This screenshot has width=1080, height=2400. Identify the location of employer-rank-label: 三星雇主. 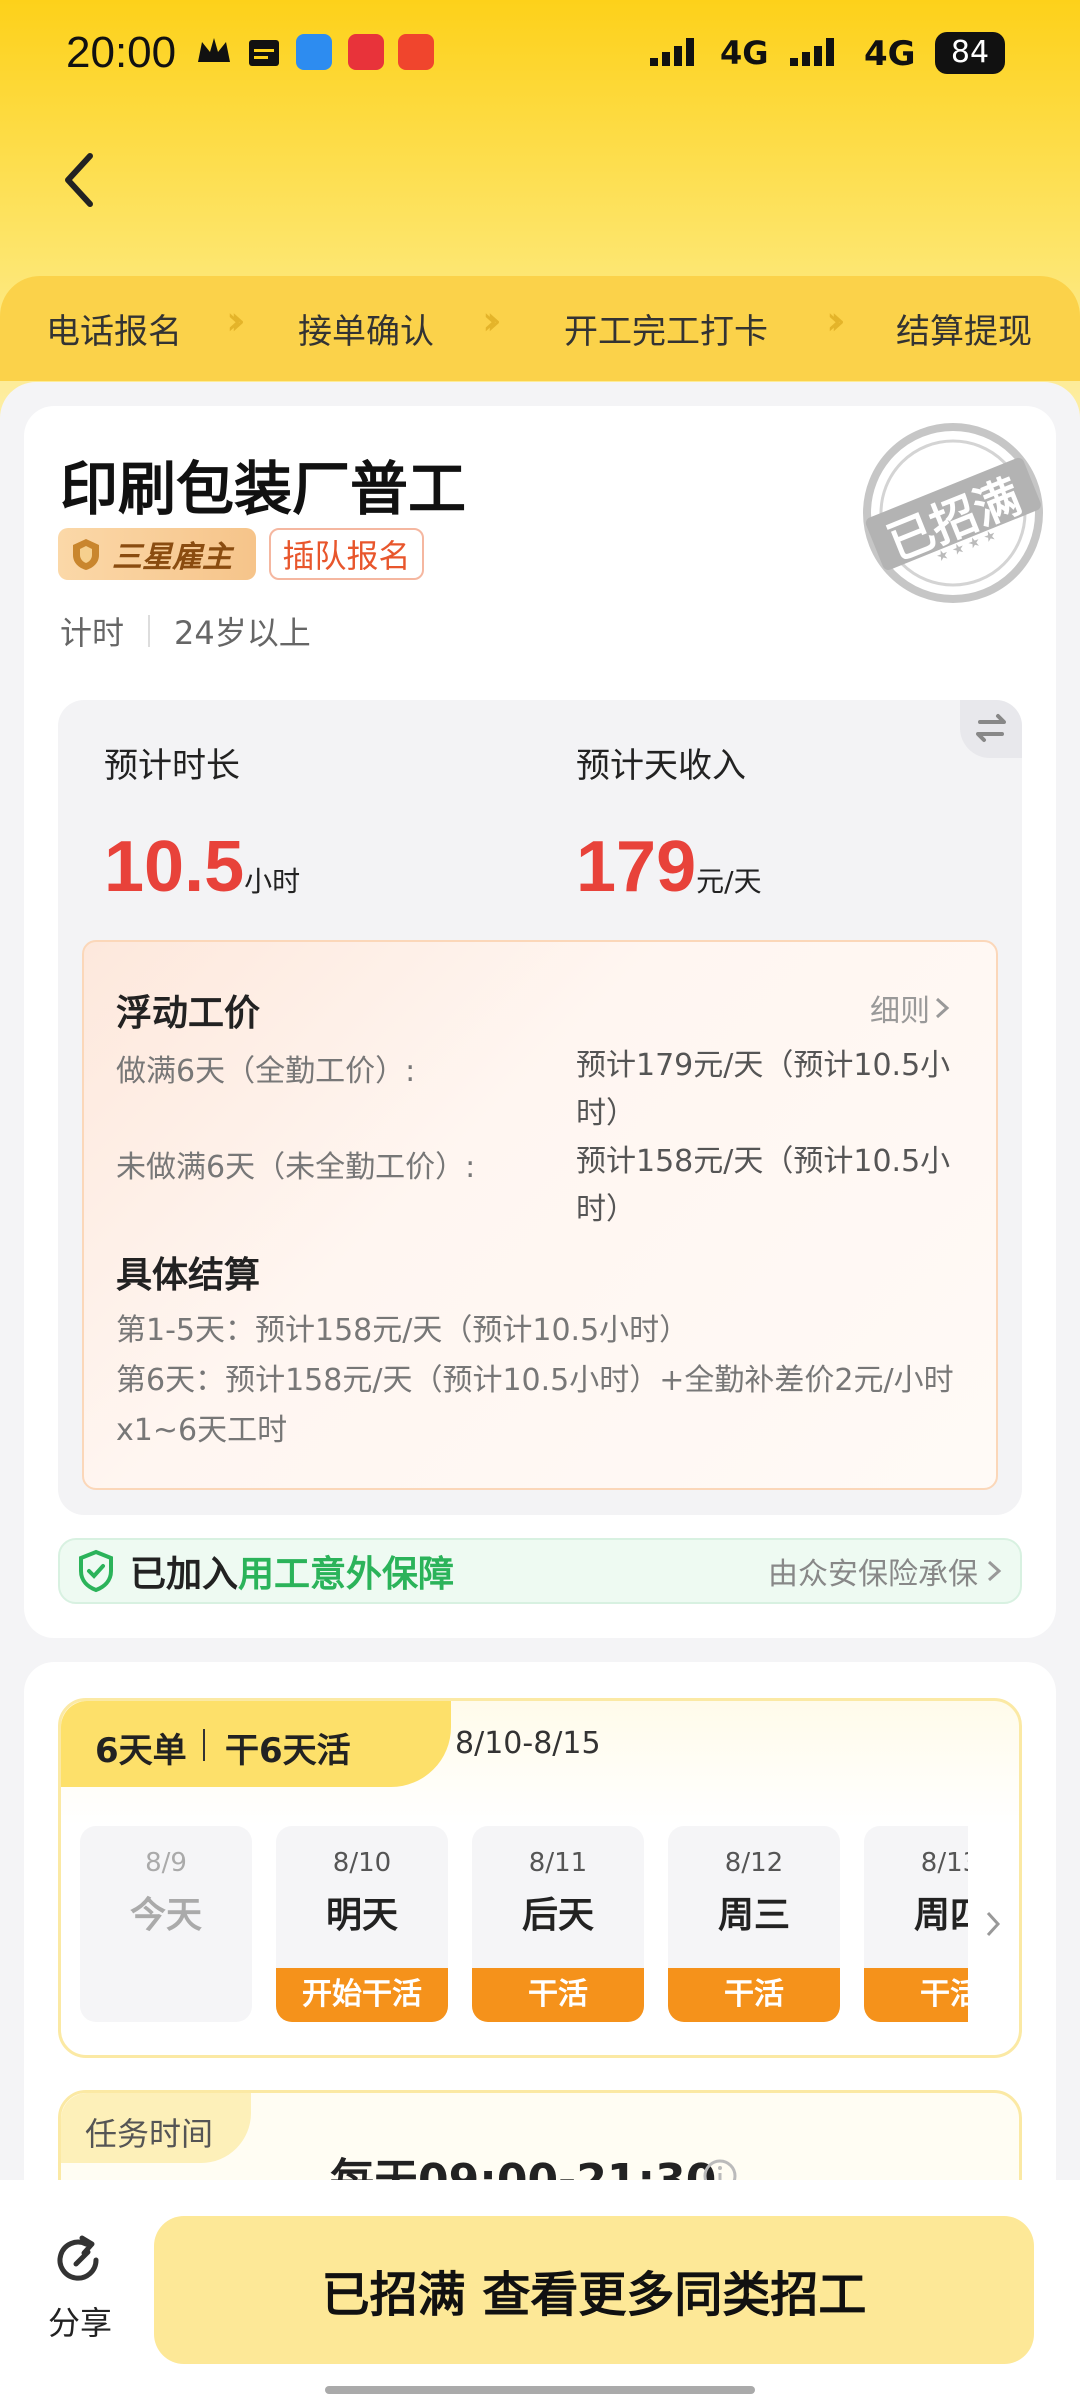
(172, 557).